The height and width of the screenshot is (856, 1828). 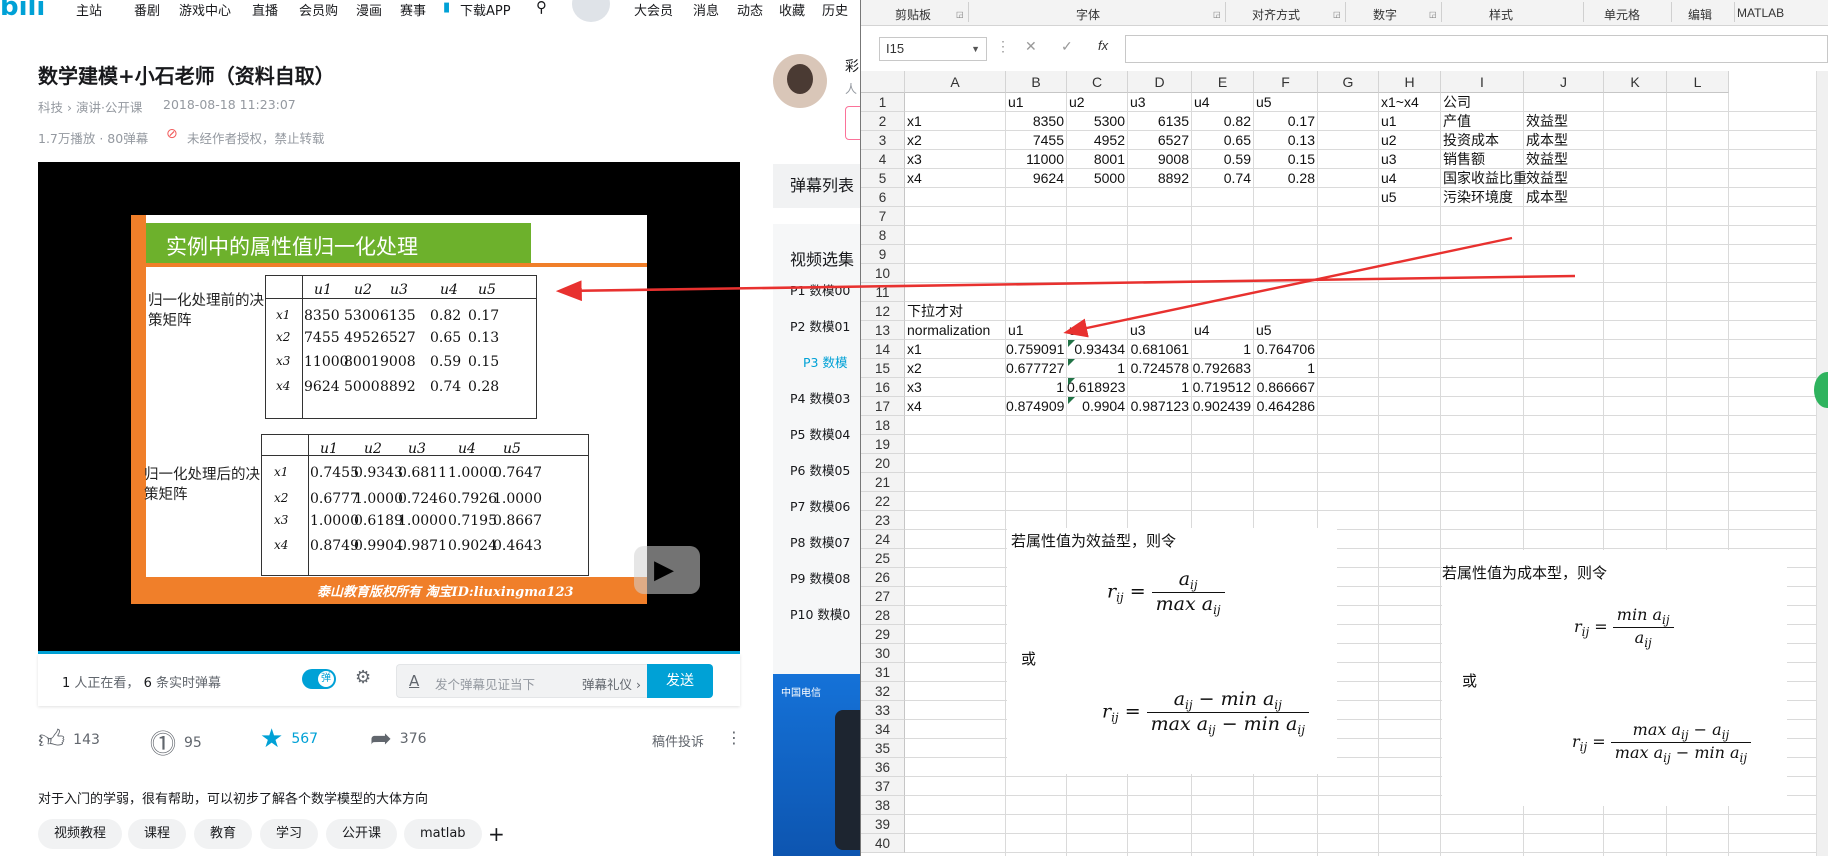 I want to click on more-icon: ⋮, so click(x=734, y=737).